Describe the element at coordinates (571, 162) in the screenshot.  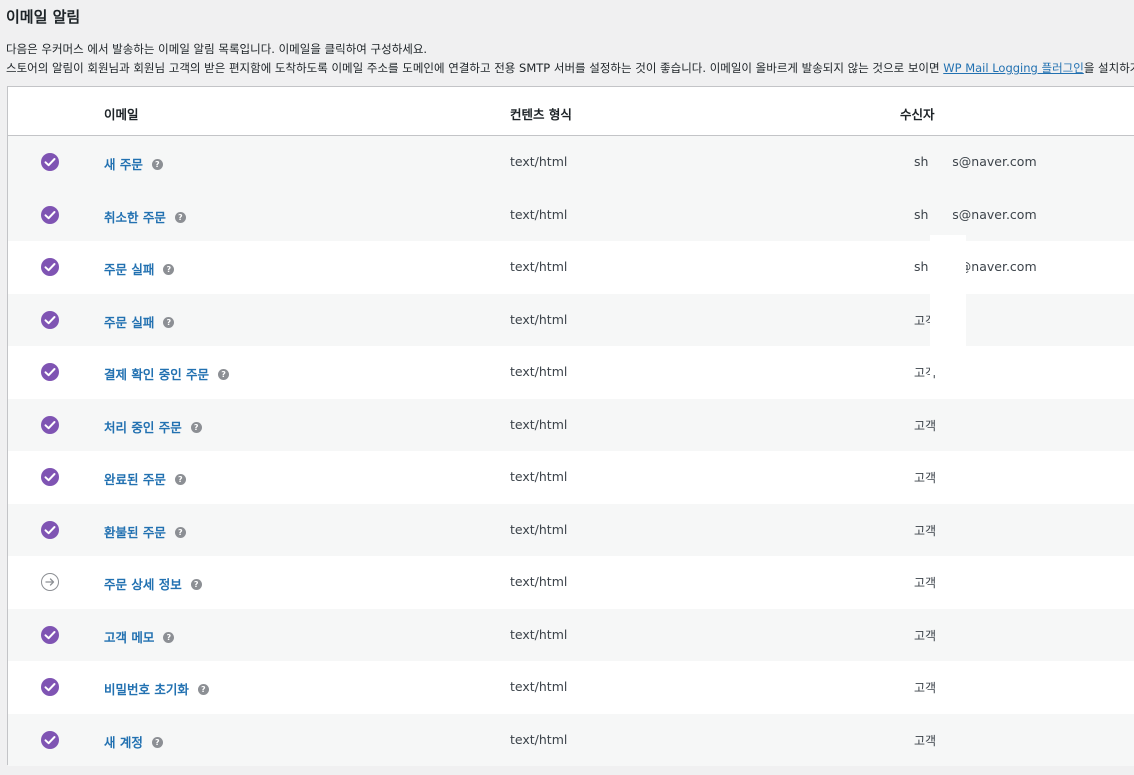
I see `table-row: 새 주문? text/html sh s@naver.com` at that location.